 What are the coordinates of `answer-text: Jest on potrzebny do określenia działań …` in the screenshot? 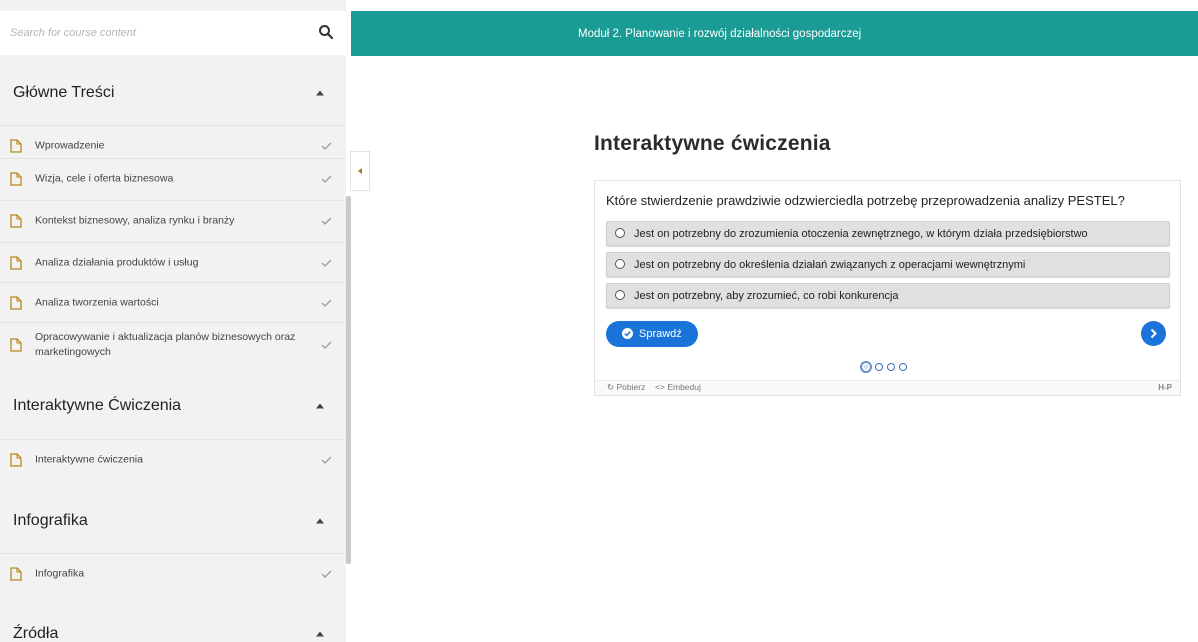 It's located at (830, 264).